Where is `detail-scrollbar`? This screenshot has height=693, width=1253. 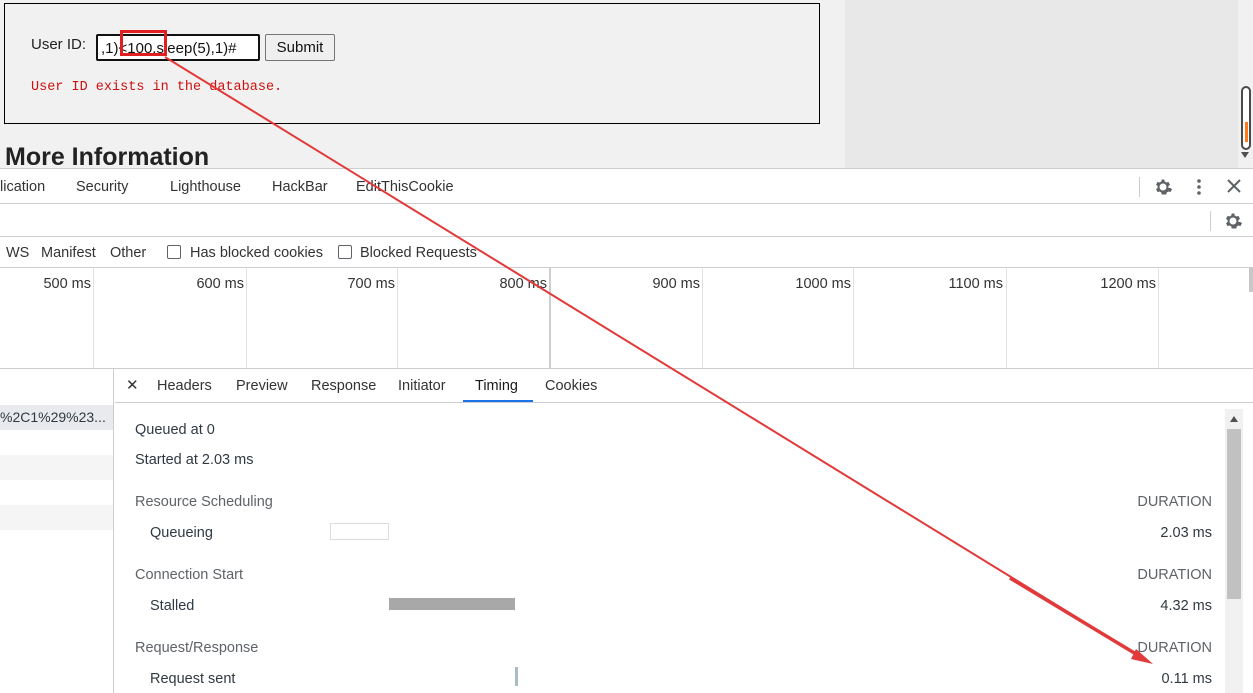
detail-scrollbar is located at coordinates (1234, 551).